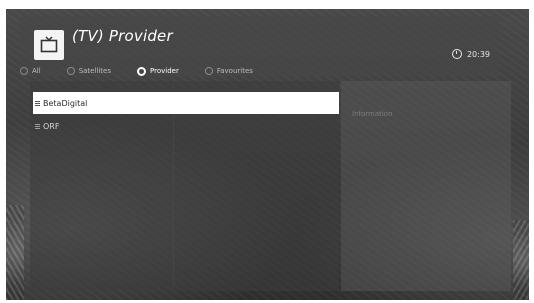  Describe the element at coordinates (36, 71) in the screenshot. I see `tab-label: All` at that location.